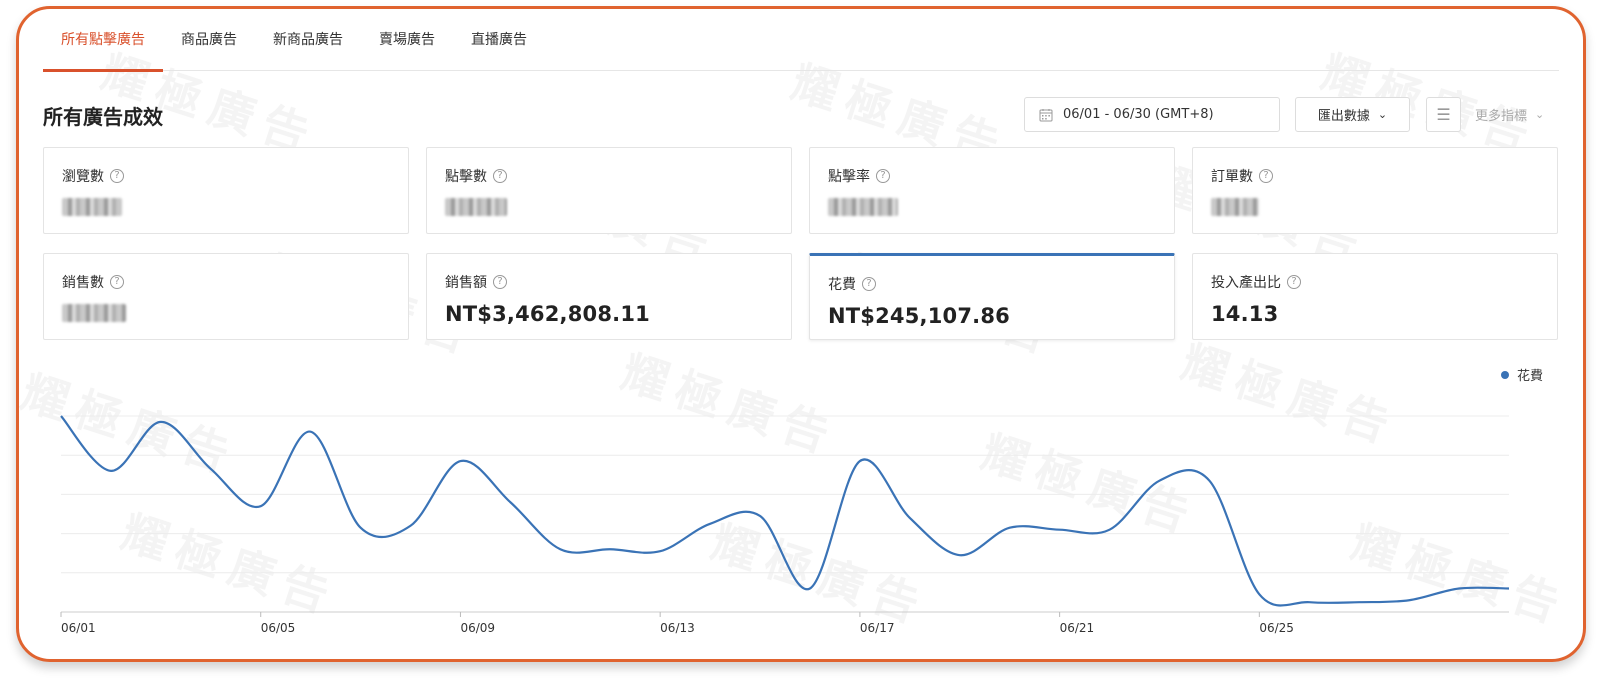 The image size is (1600, 692). Describe the element at coordinates (78, 628) in the screenshot. I see `x-tick-label: 06/01` at that location.